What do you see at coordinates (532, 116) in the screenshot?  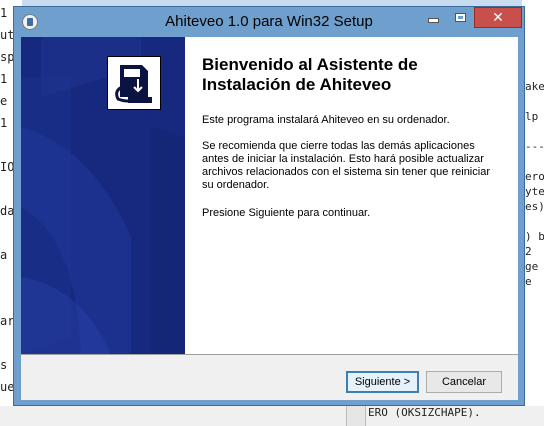 I see `background-line: lp` at bounding box center [532, 116].